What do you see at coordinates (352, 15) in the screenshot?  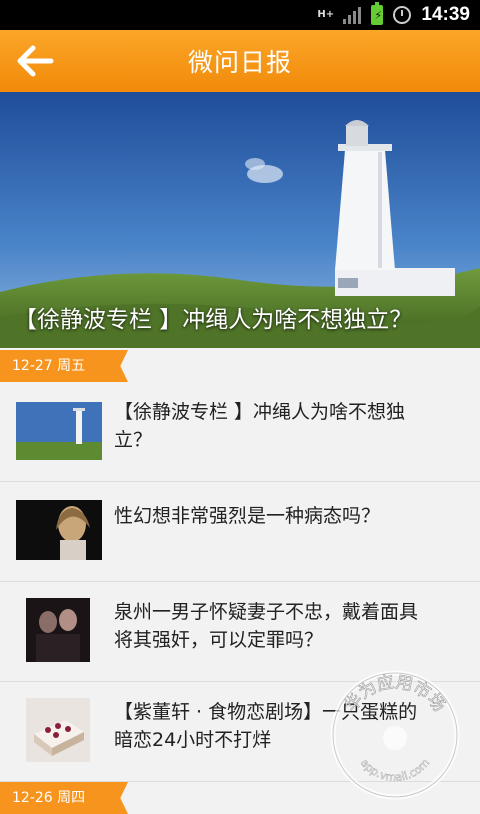 I see `signal-icon` at bounding box center [352, 15].